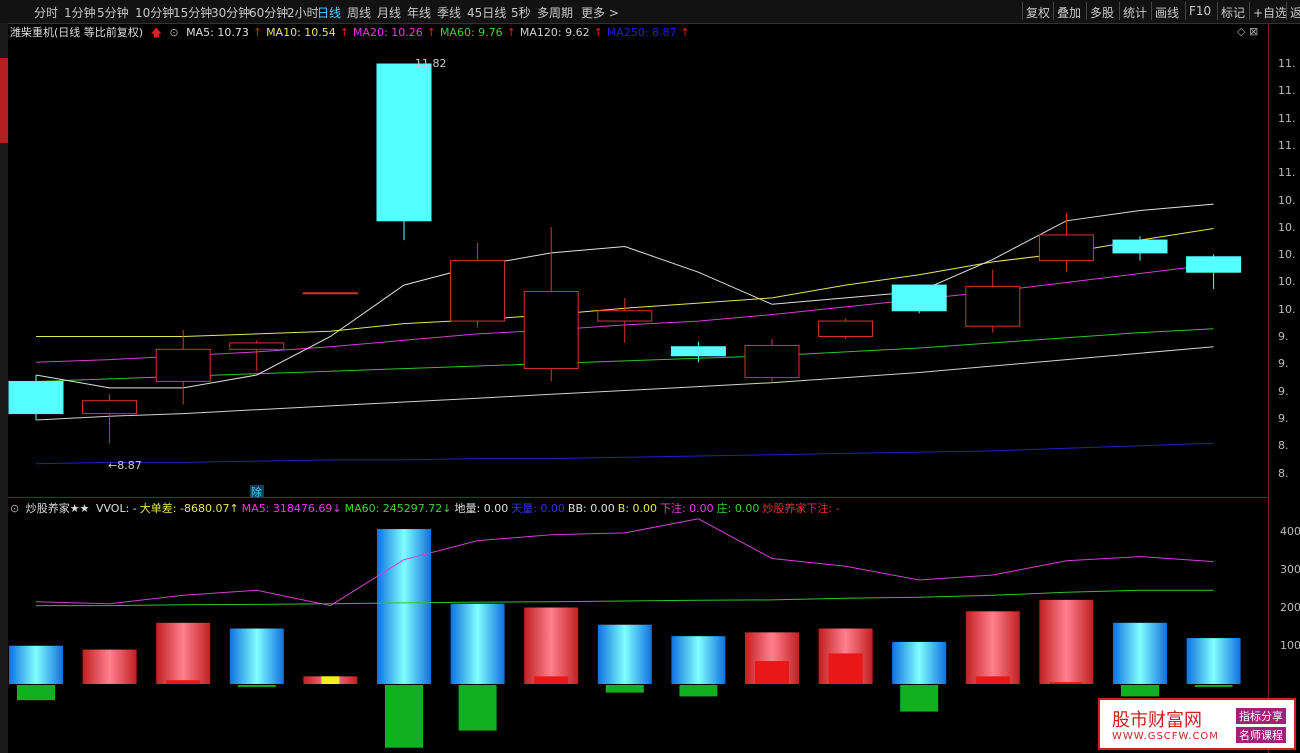 This screenshot has width=1300, height=753. I want to click on watermark-logo: 股市财富网 WWW.GSCFW.COM 指标分享 名师课程, so click(1197, 724).